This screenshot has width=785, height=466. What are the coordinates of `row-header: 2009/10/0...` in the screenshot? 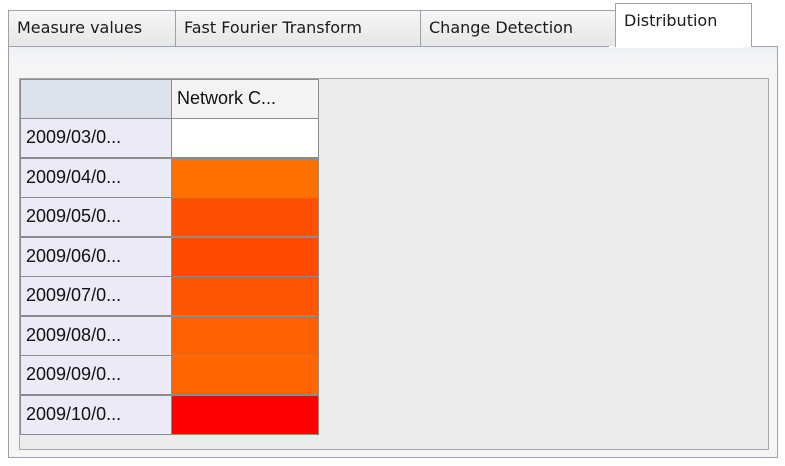 It's located at (96, 414).